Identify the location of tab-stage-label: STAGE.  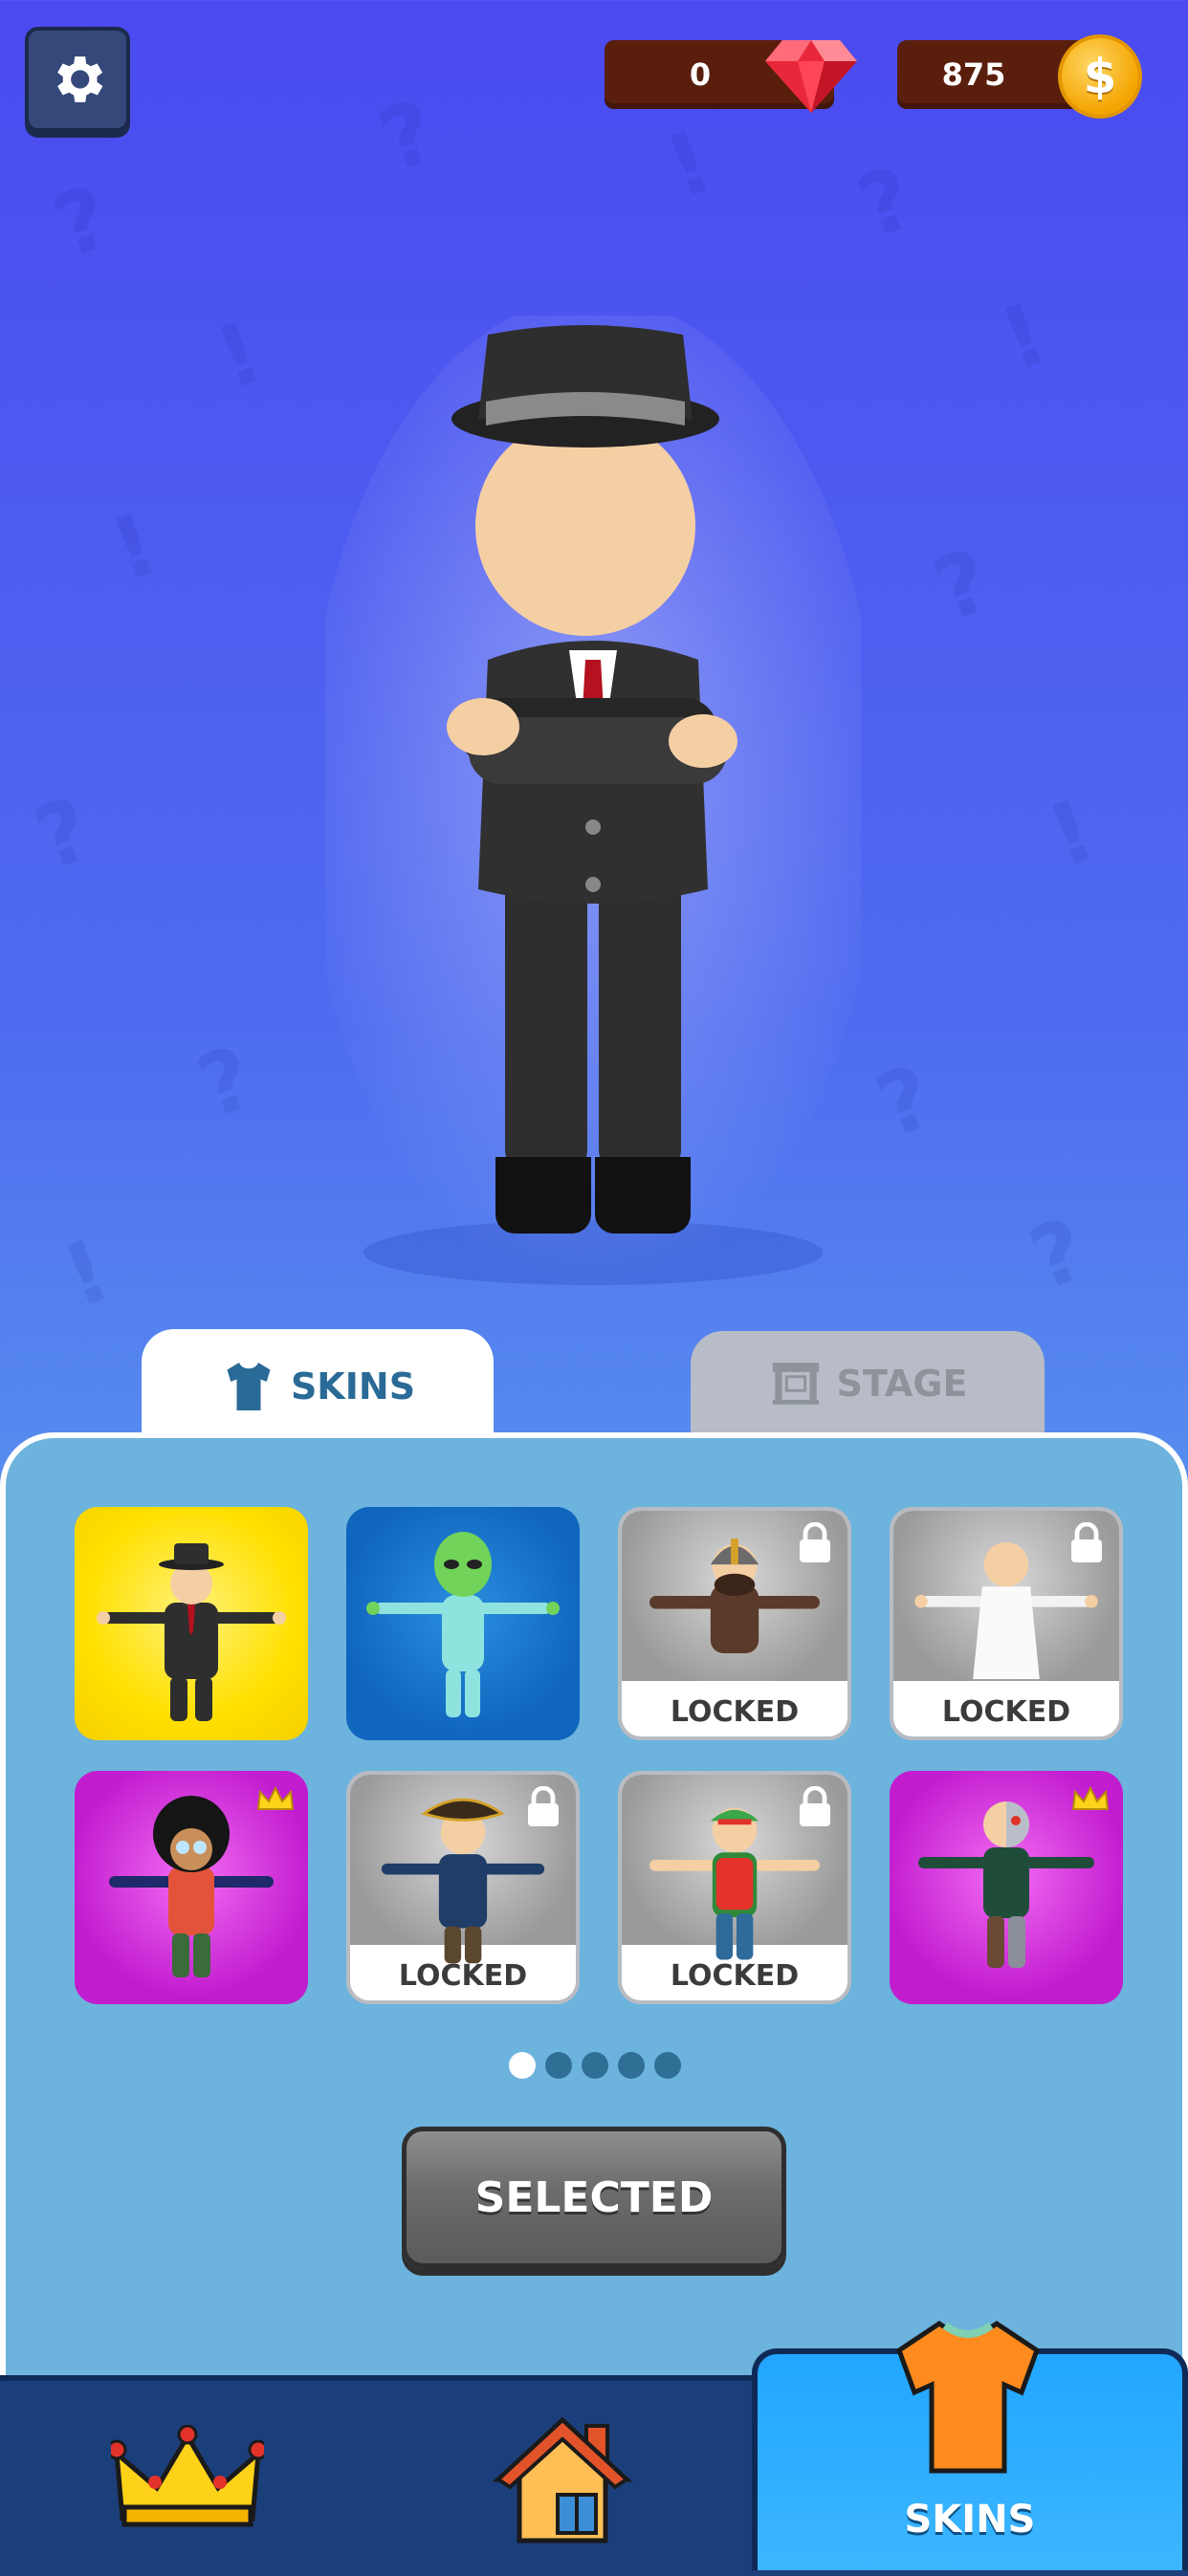
(902, 1384).